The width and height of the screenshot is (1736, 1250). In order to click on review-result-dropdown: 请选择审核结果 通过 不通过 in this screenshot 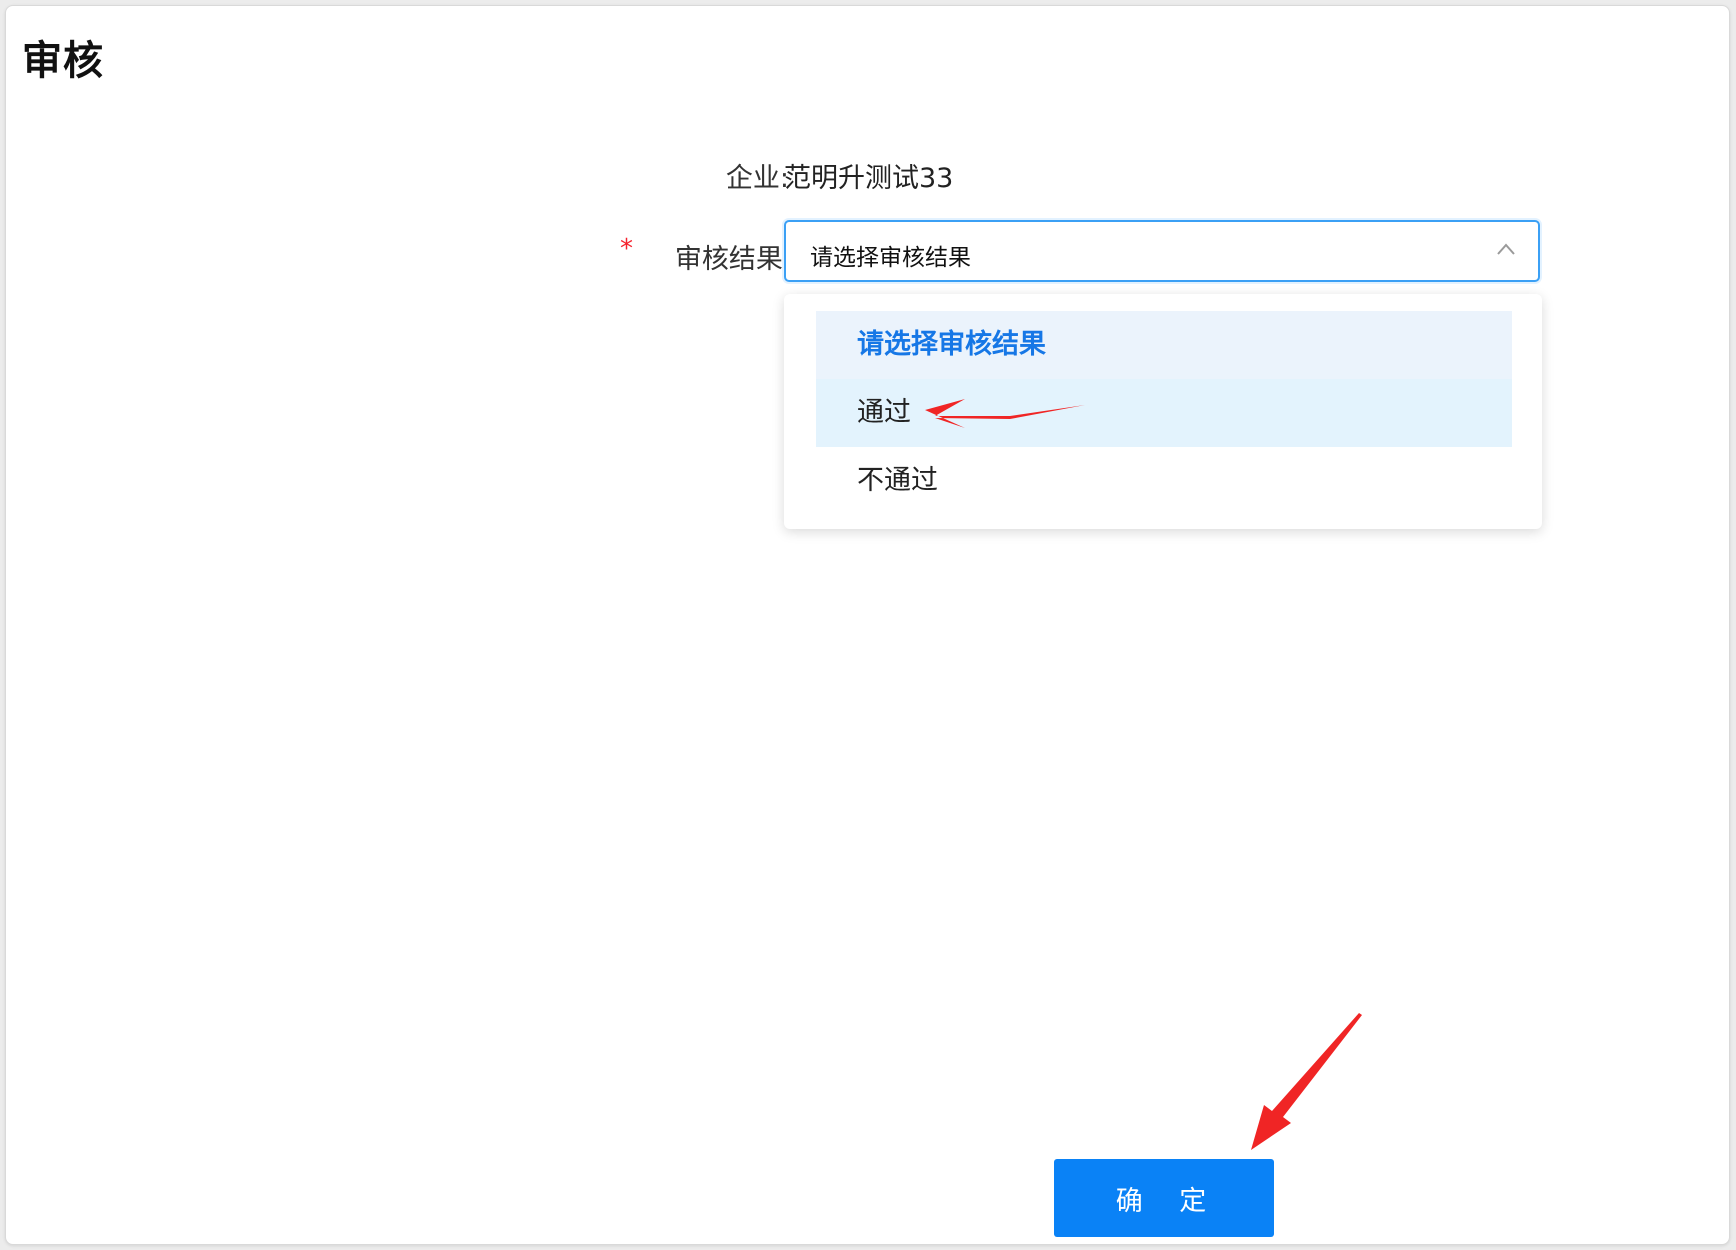, I will do `click(1163, 411)`.